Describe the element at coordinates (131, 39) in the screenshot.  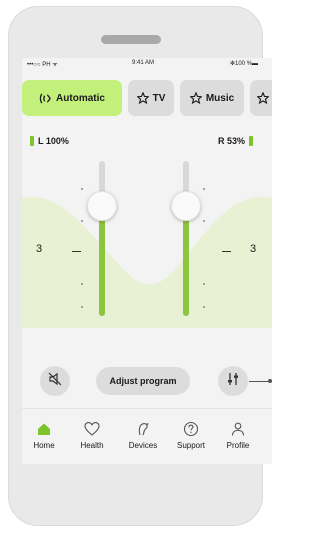
I see `phone-speaker` at that location.